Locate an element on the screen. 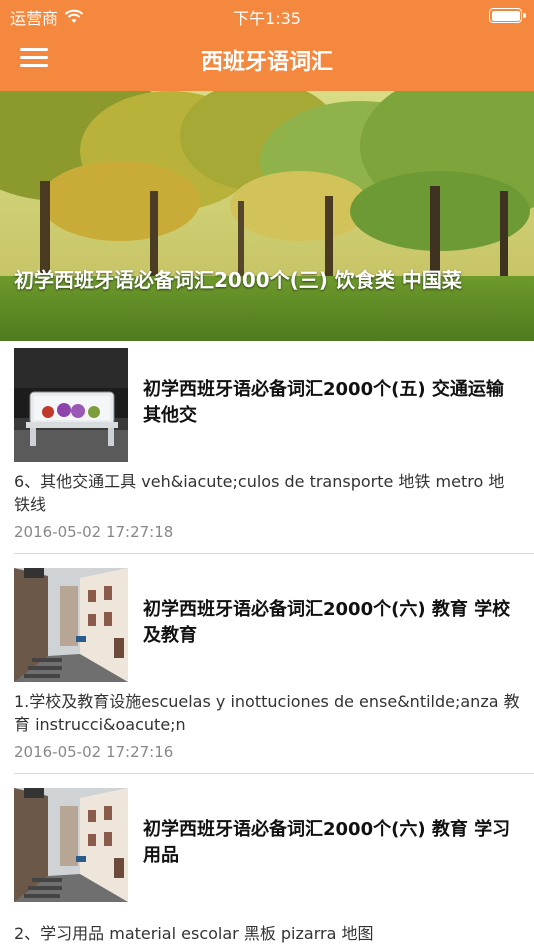 Image resolution: width=534 pixels, height=950 pixels. status-time: 下午1:35 is located at coordinates (267, 18).